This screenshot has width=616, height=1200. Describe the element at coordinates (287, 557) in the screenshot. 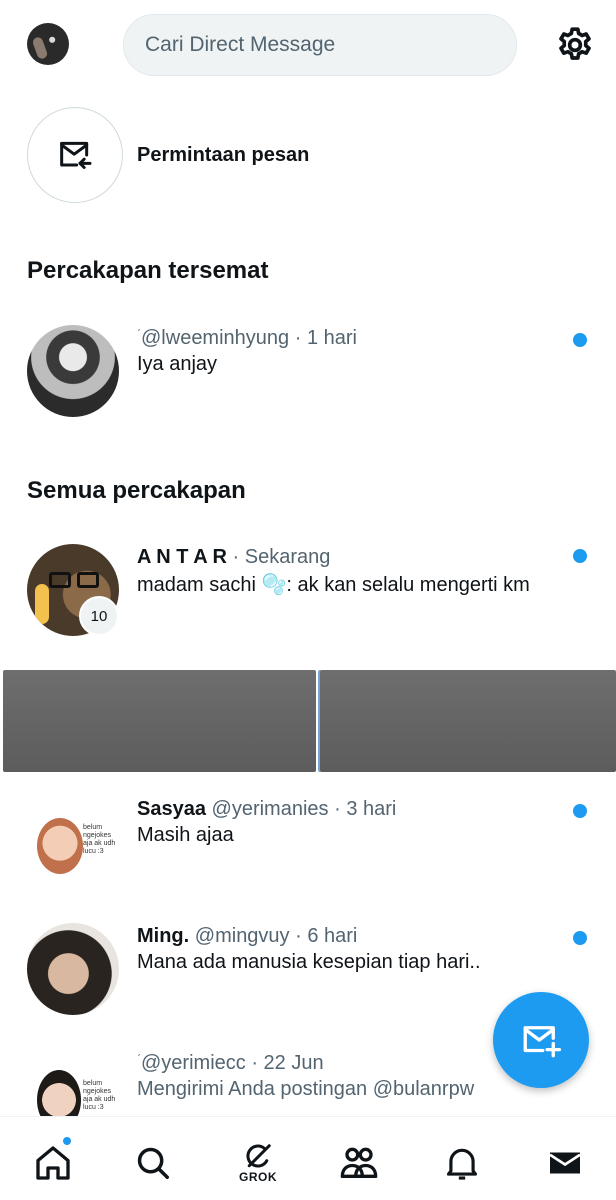

I see `timestamp: Sekarang` at that location.